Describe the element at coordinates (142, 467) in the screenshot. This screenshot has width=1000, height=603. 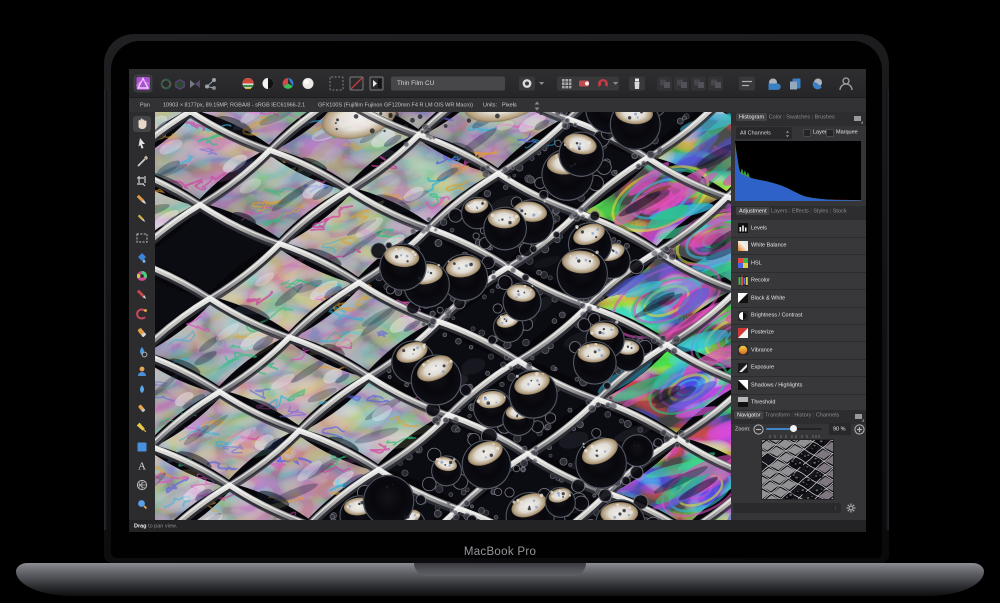
I see `svg-text: A` at that location.